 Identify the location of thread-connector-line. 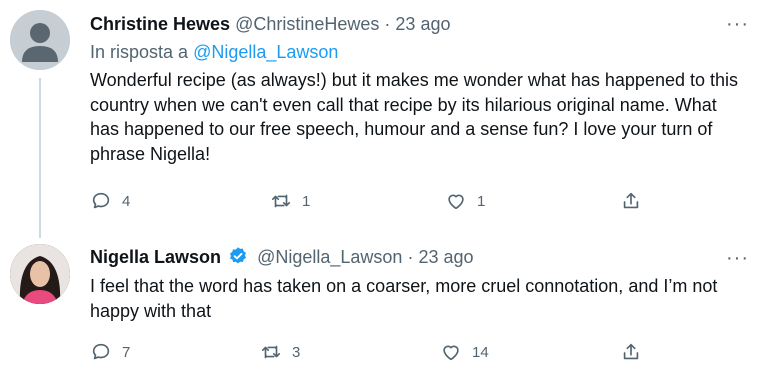
(40, 158).